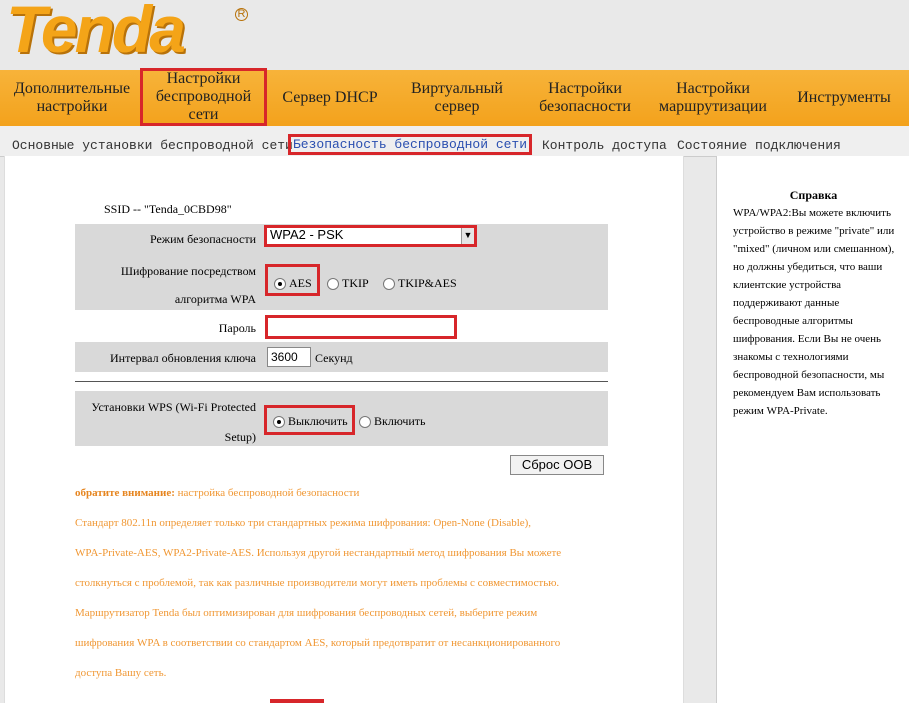 This screenshot has width=909, height=703. Describe the element at coordinates (420, 283) in the screenshot. I see `cipher-tkip-aes-radio: TKIP&AES` at that location.